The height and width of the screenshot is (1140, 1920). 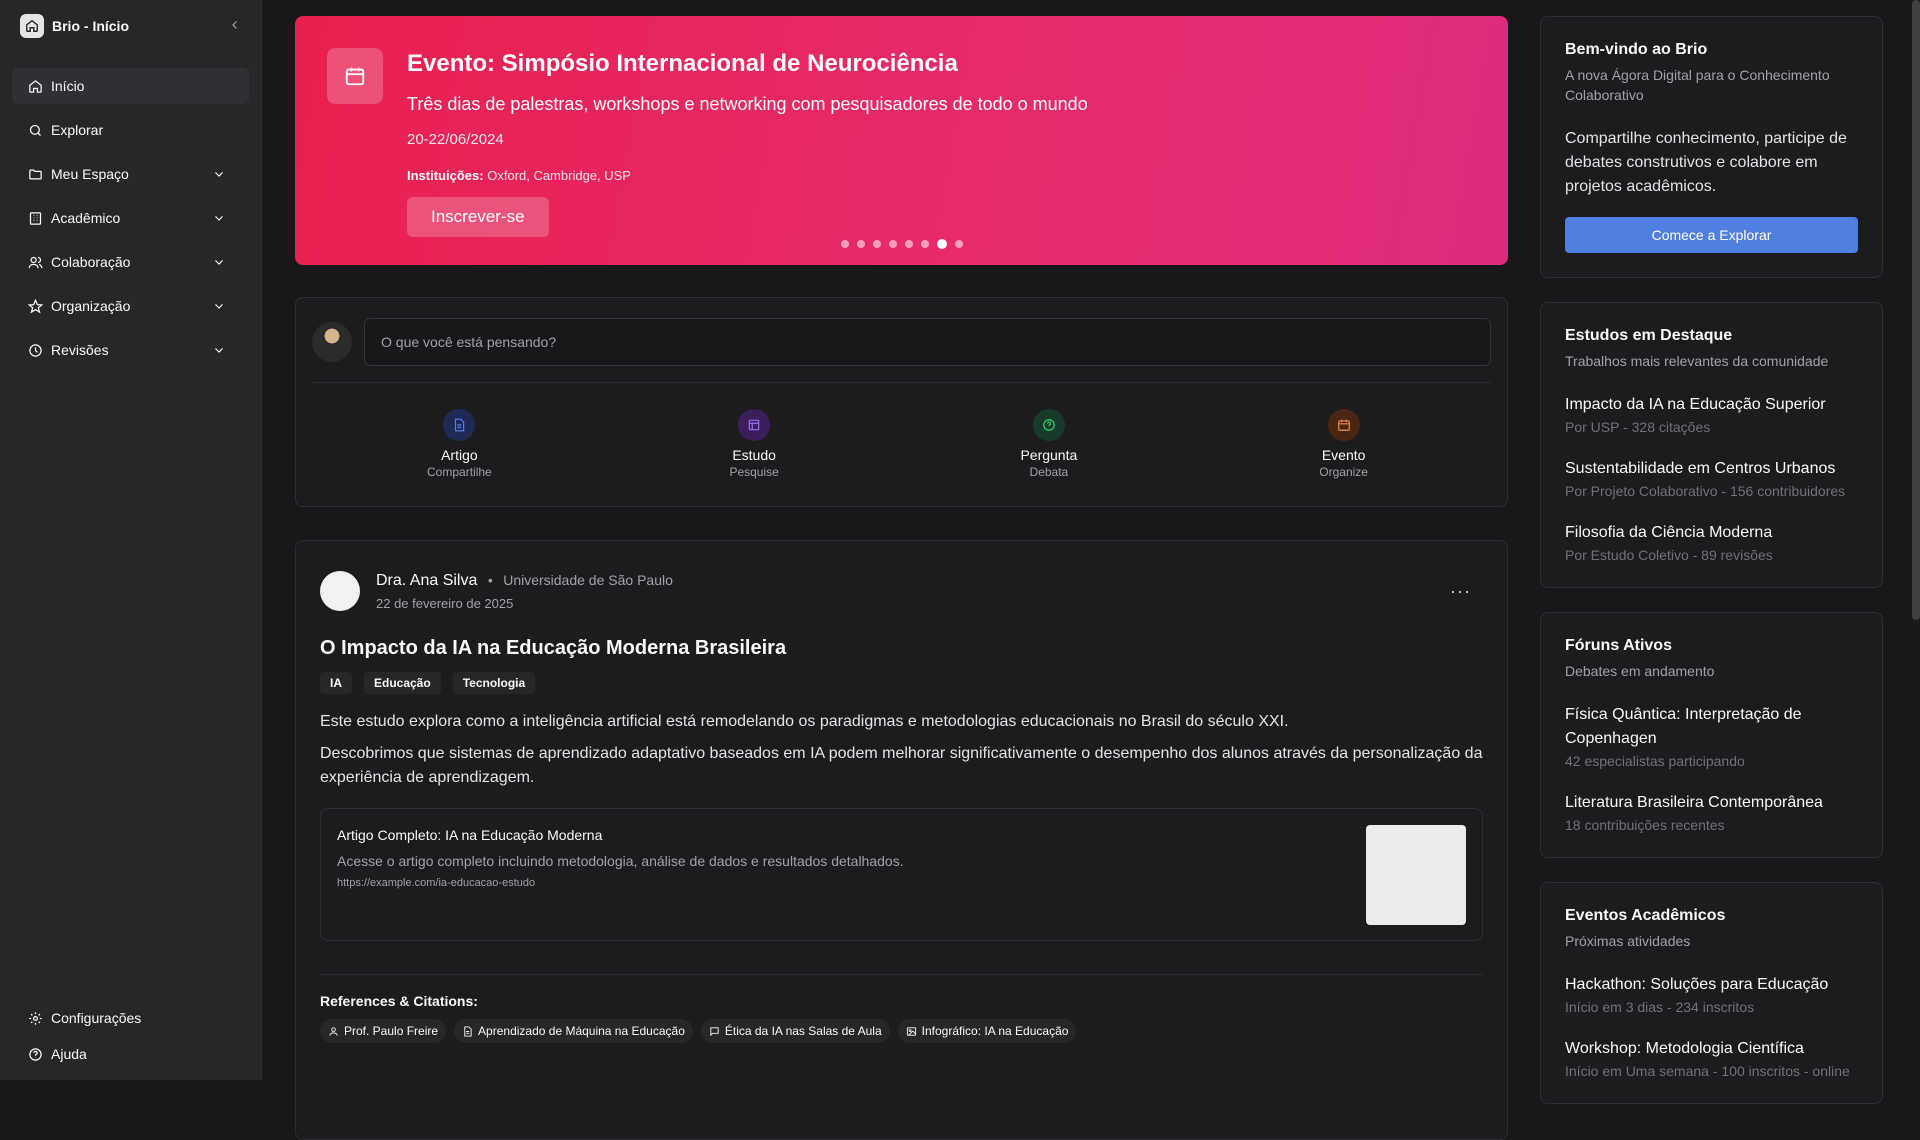 What do you see at coordinates (1916, 310) in the screenshot?
I see `scrollbar` at bounding box center [1916, 310].